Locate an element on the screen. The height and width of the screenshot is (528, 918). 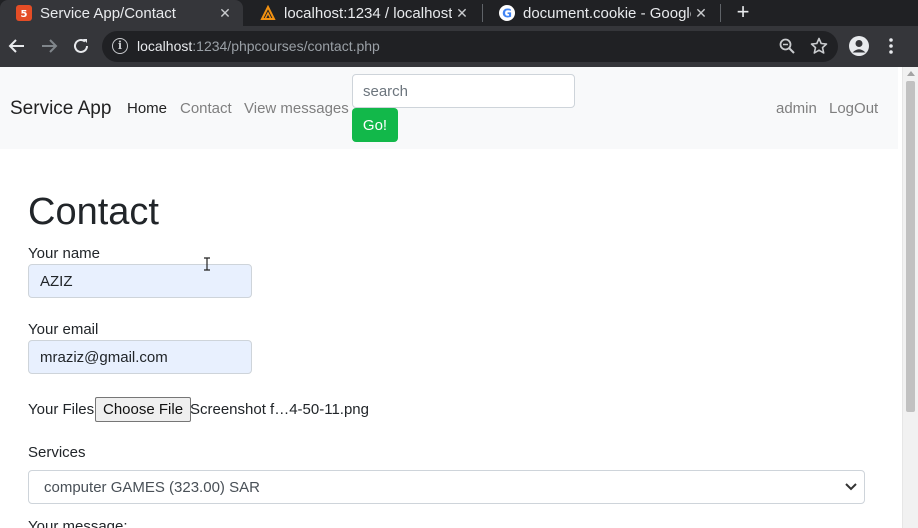
tab-title: localhost:1234 / localhost is located at coordinates (368, 13).